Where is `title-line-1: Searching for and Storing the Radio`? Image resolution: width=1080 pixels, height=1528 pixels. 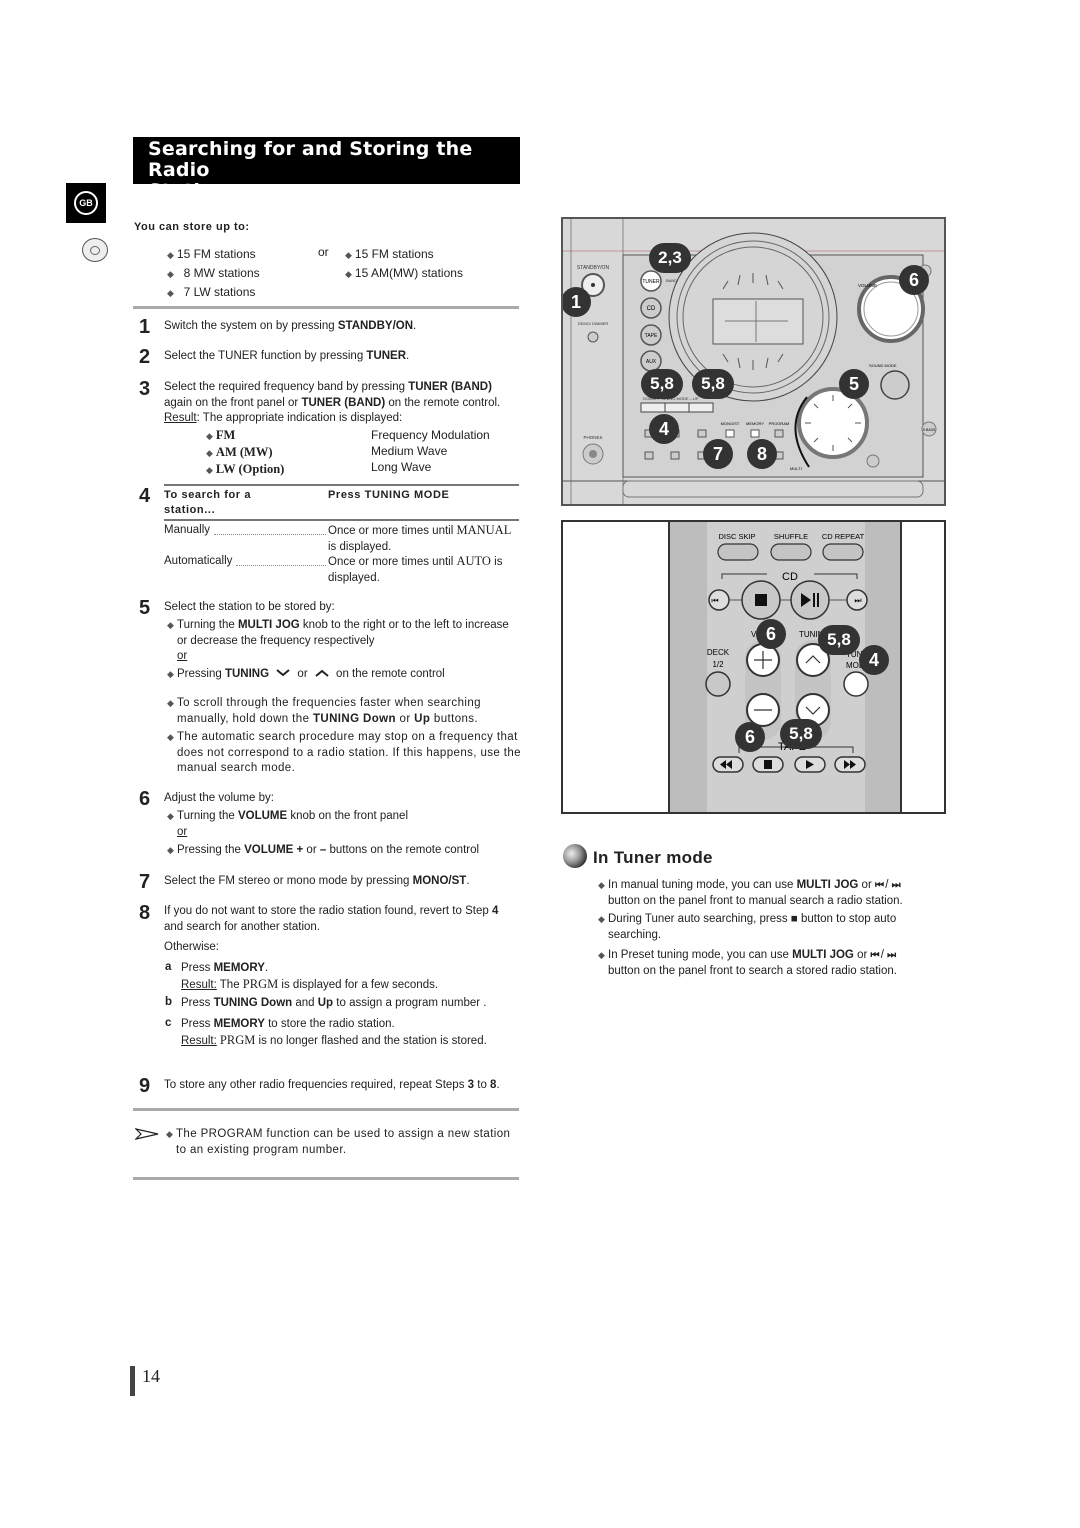
title-line-1: Searching for and Storing the Radio is located at coordinates (310, 159).